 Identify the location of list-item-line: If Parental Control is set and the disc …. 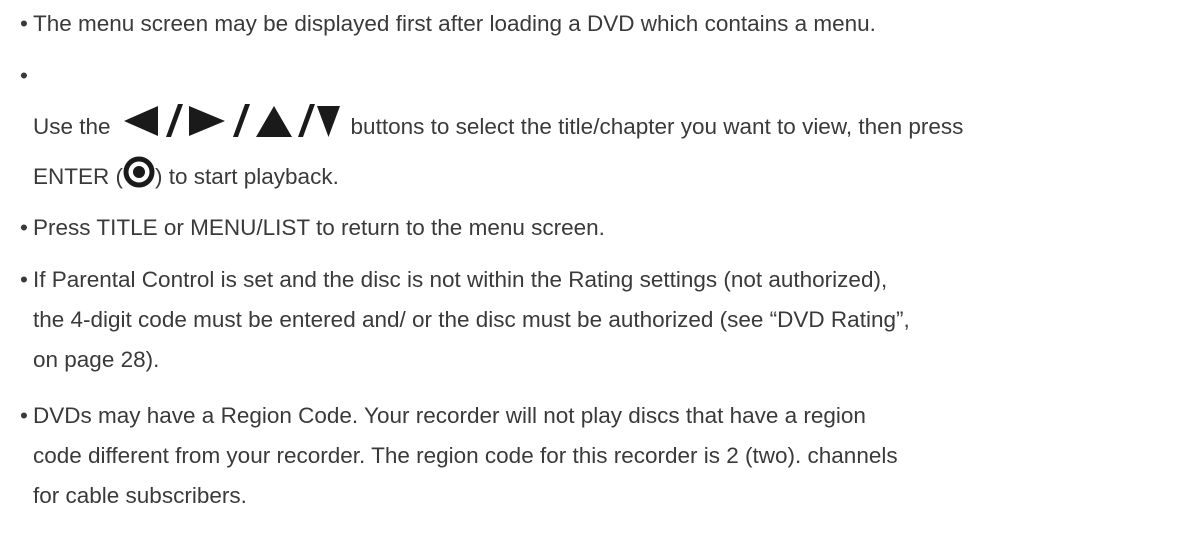
(460, 279).